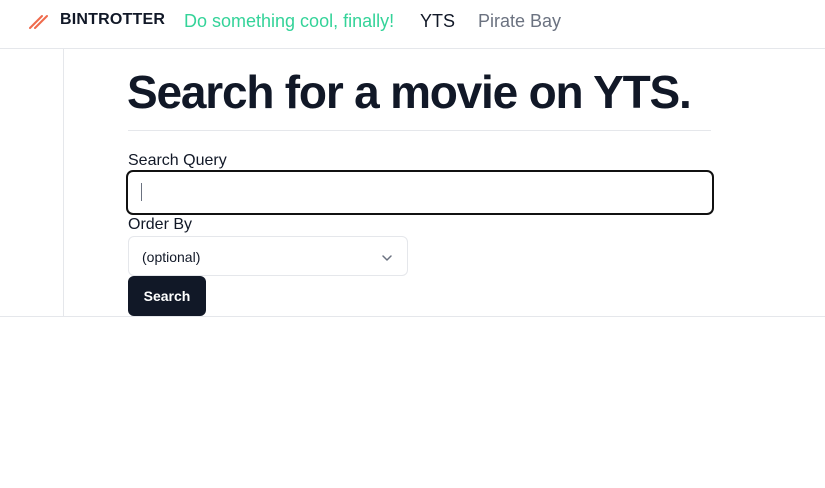 This screenshot has width=825, height=488. Describe the element at coordinates (387, 260) in the screenshot. I see `chevron-down-icon` at that location.